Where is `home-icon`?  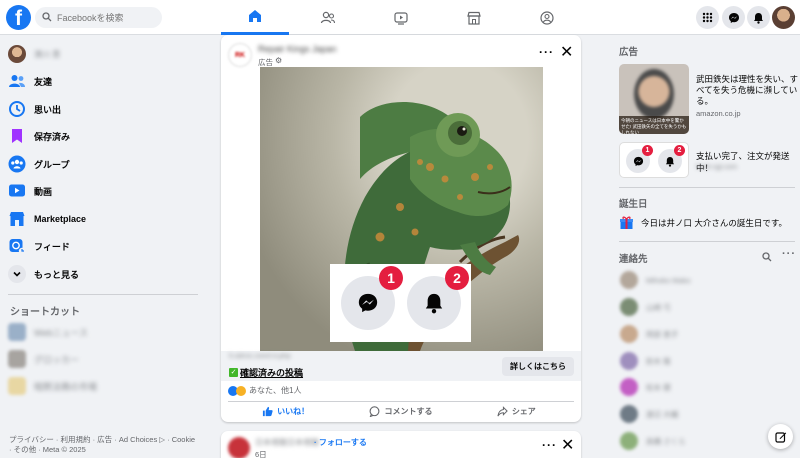
home-icon is located at coordinates (255, 16).